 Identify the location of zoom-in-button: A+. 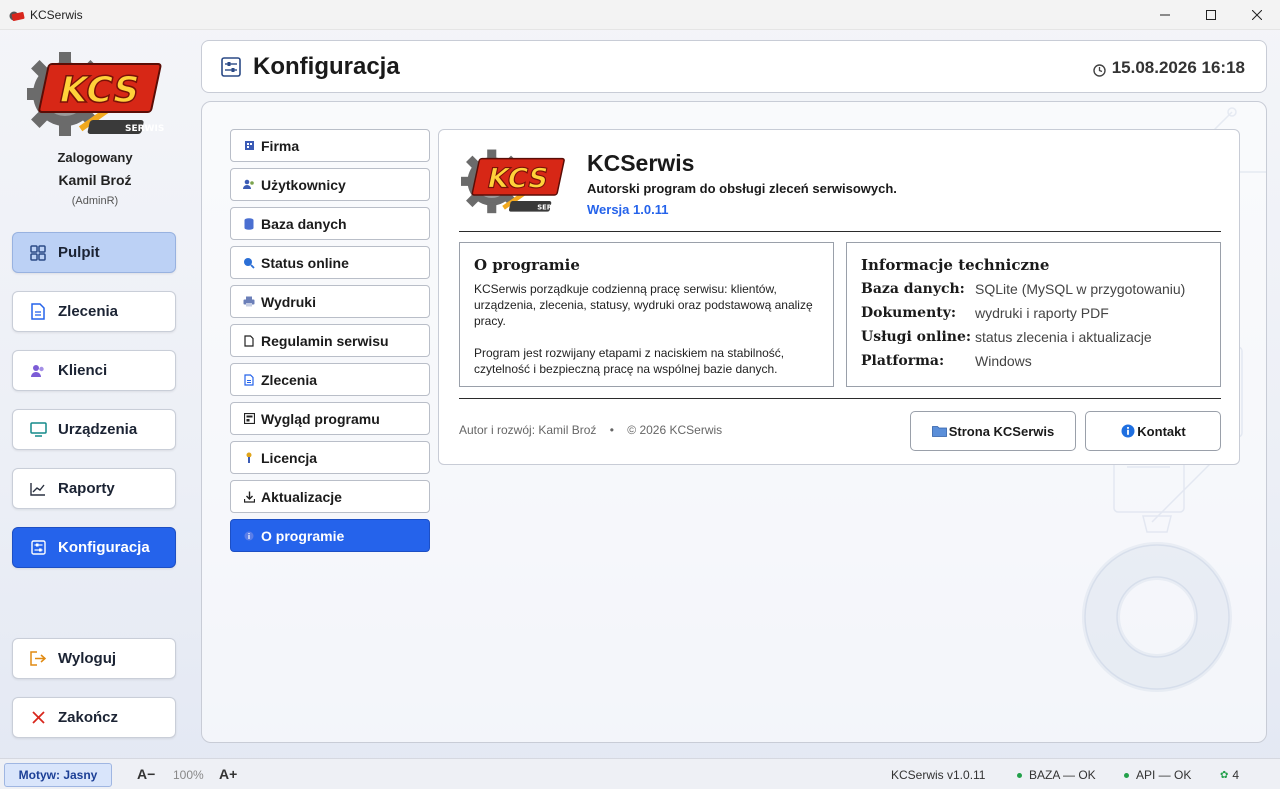
(228, 774).